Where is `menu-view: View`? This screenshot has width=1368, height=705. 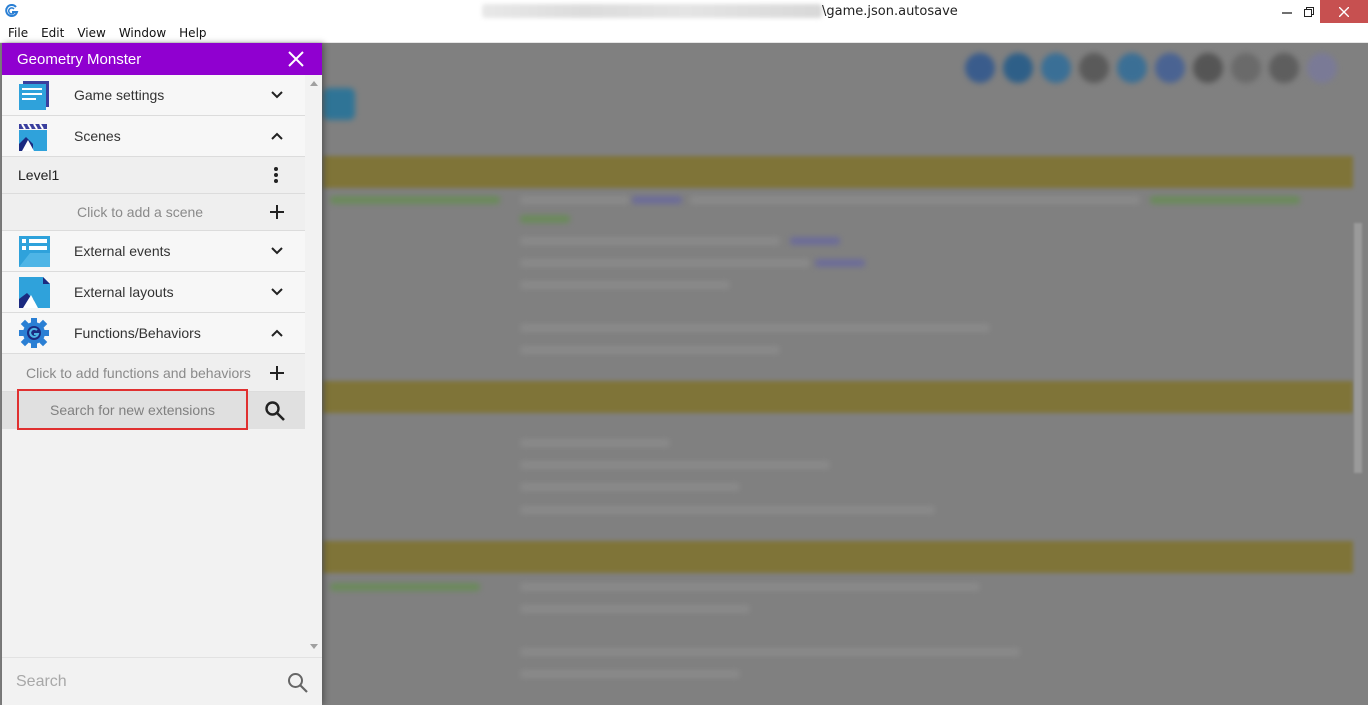 menu-view: View is located at coordinates (91, 33).